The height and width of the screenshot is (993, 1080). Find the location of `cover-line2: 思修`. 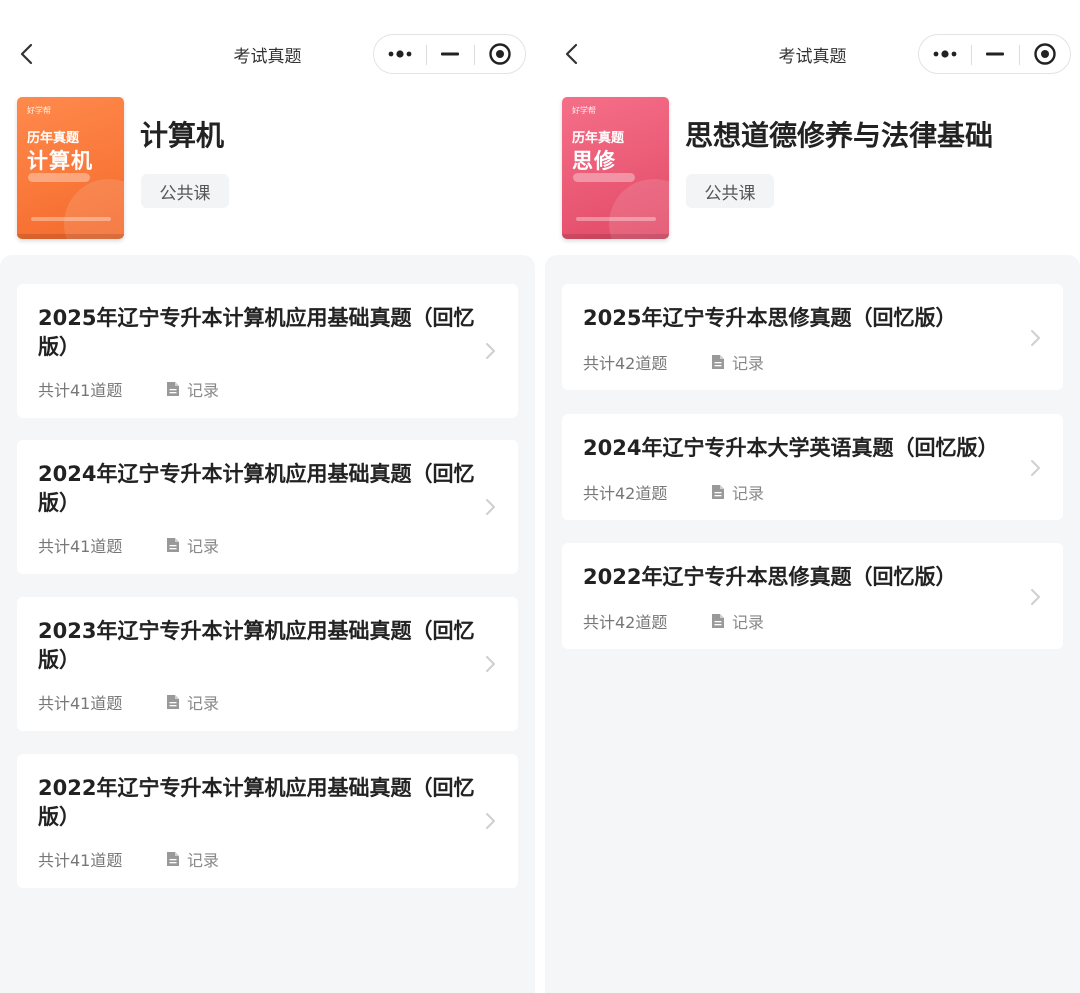

cover-line2: 思修 is located at coordinates (594, 161).